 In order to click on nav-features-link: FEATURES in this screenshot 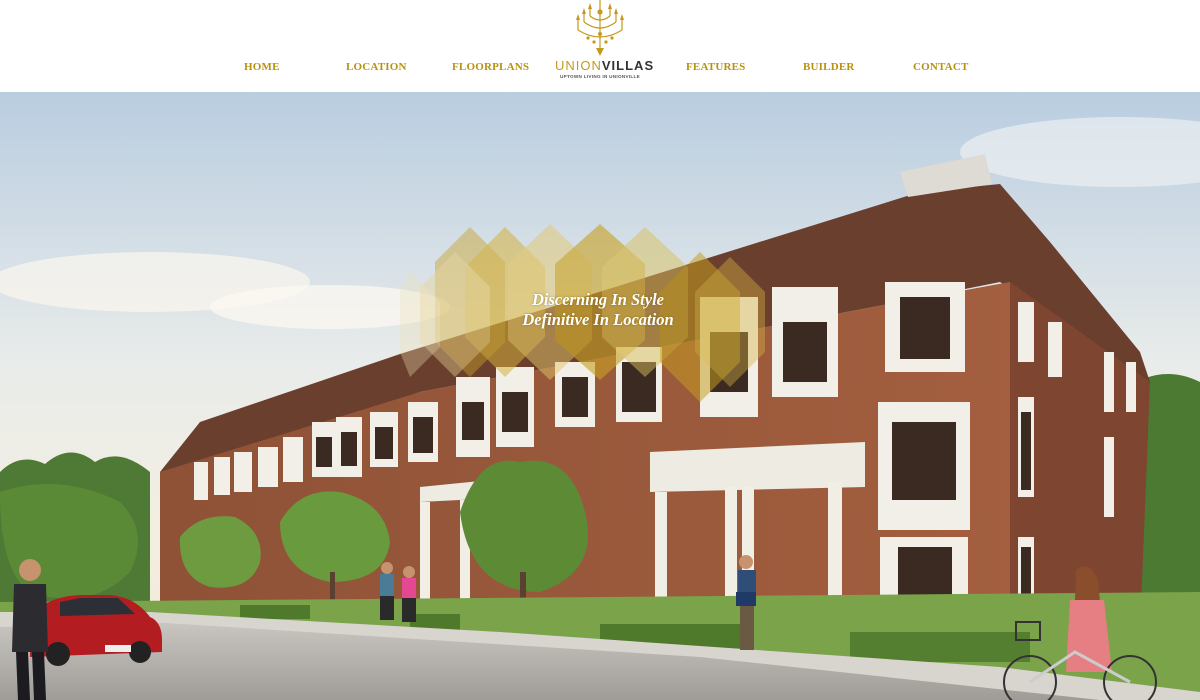, I will do `click(715, 67)`.